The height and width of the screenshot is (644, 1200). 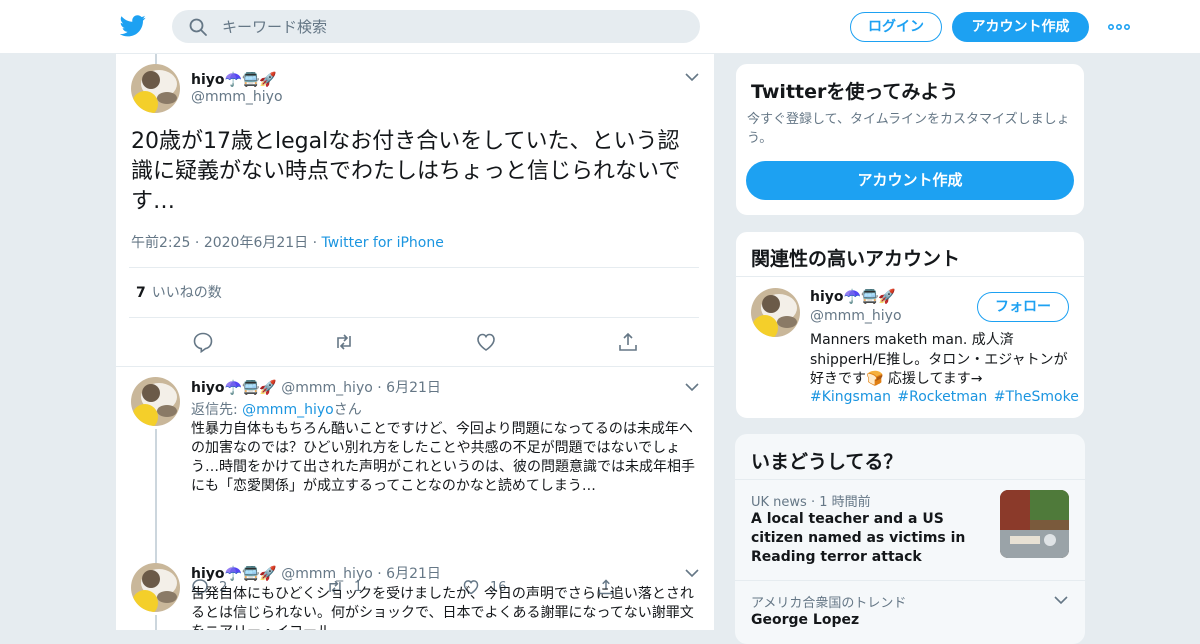 I want to click on related-card-title: 関連性の高いアカウント, so click(x=856, y=259).